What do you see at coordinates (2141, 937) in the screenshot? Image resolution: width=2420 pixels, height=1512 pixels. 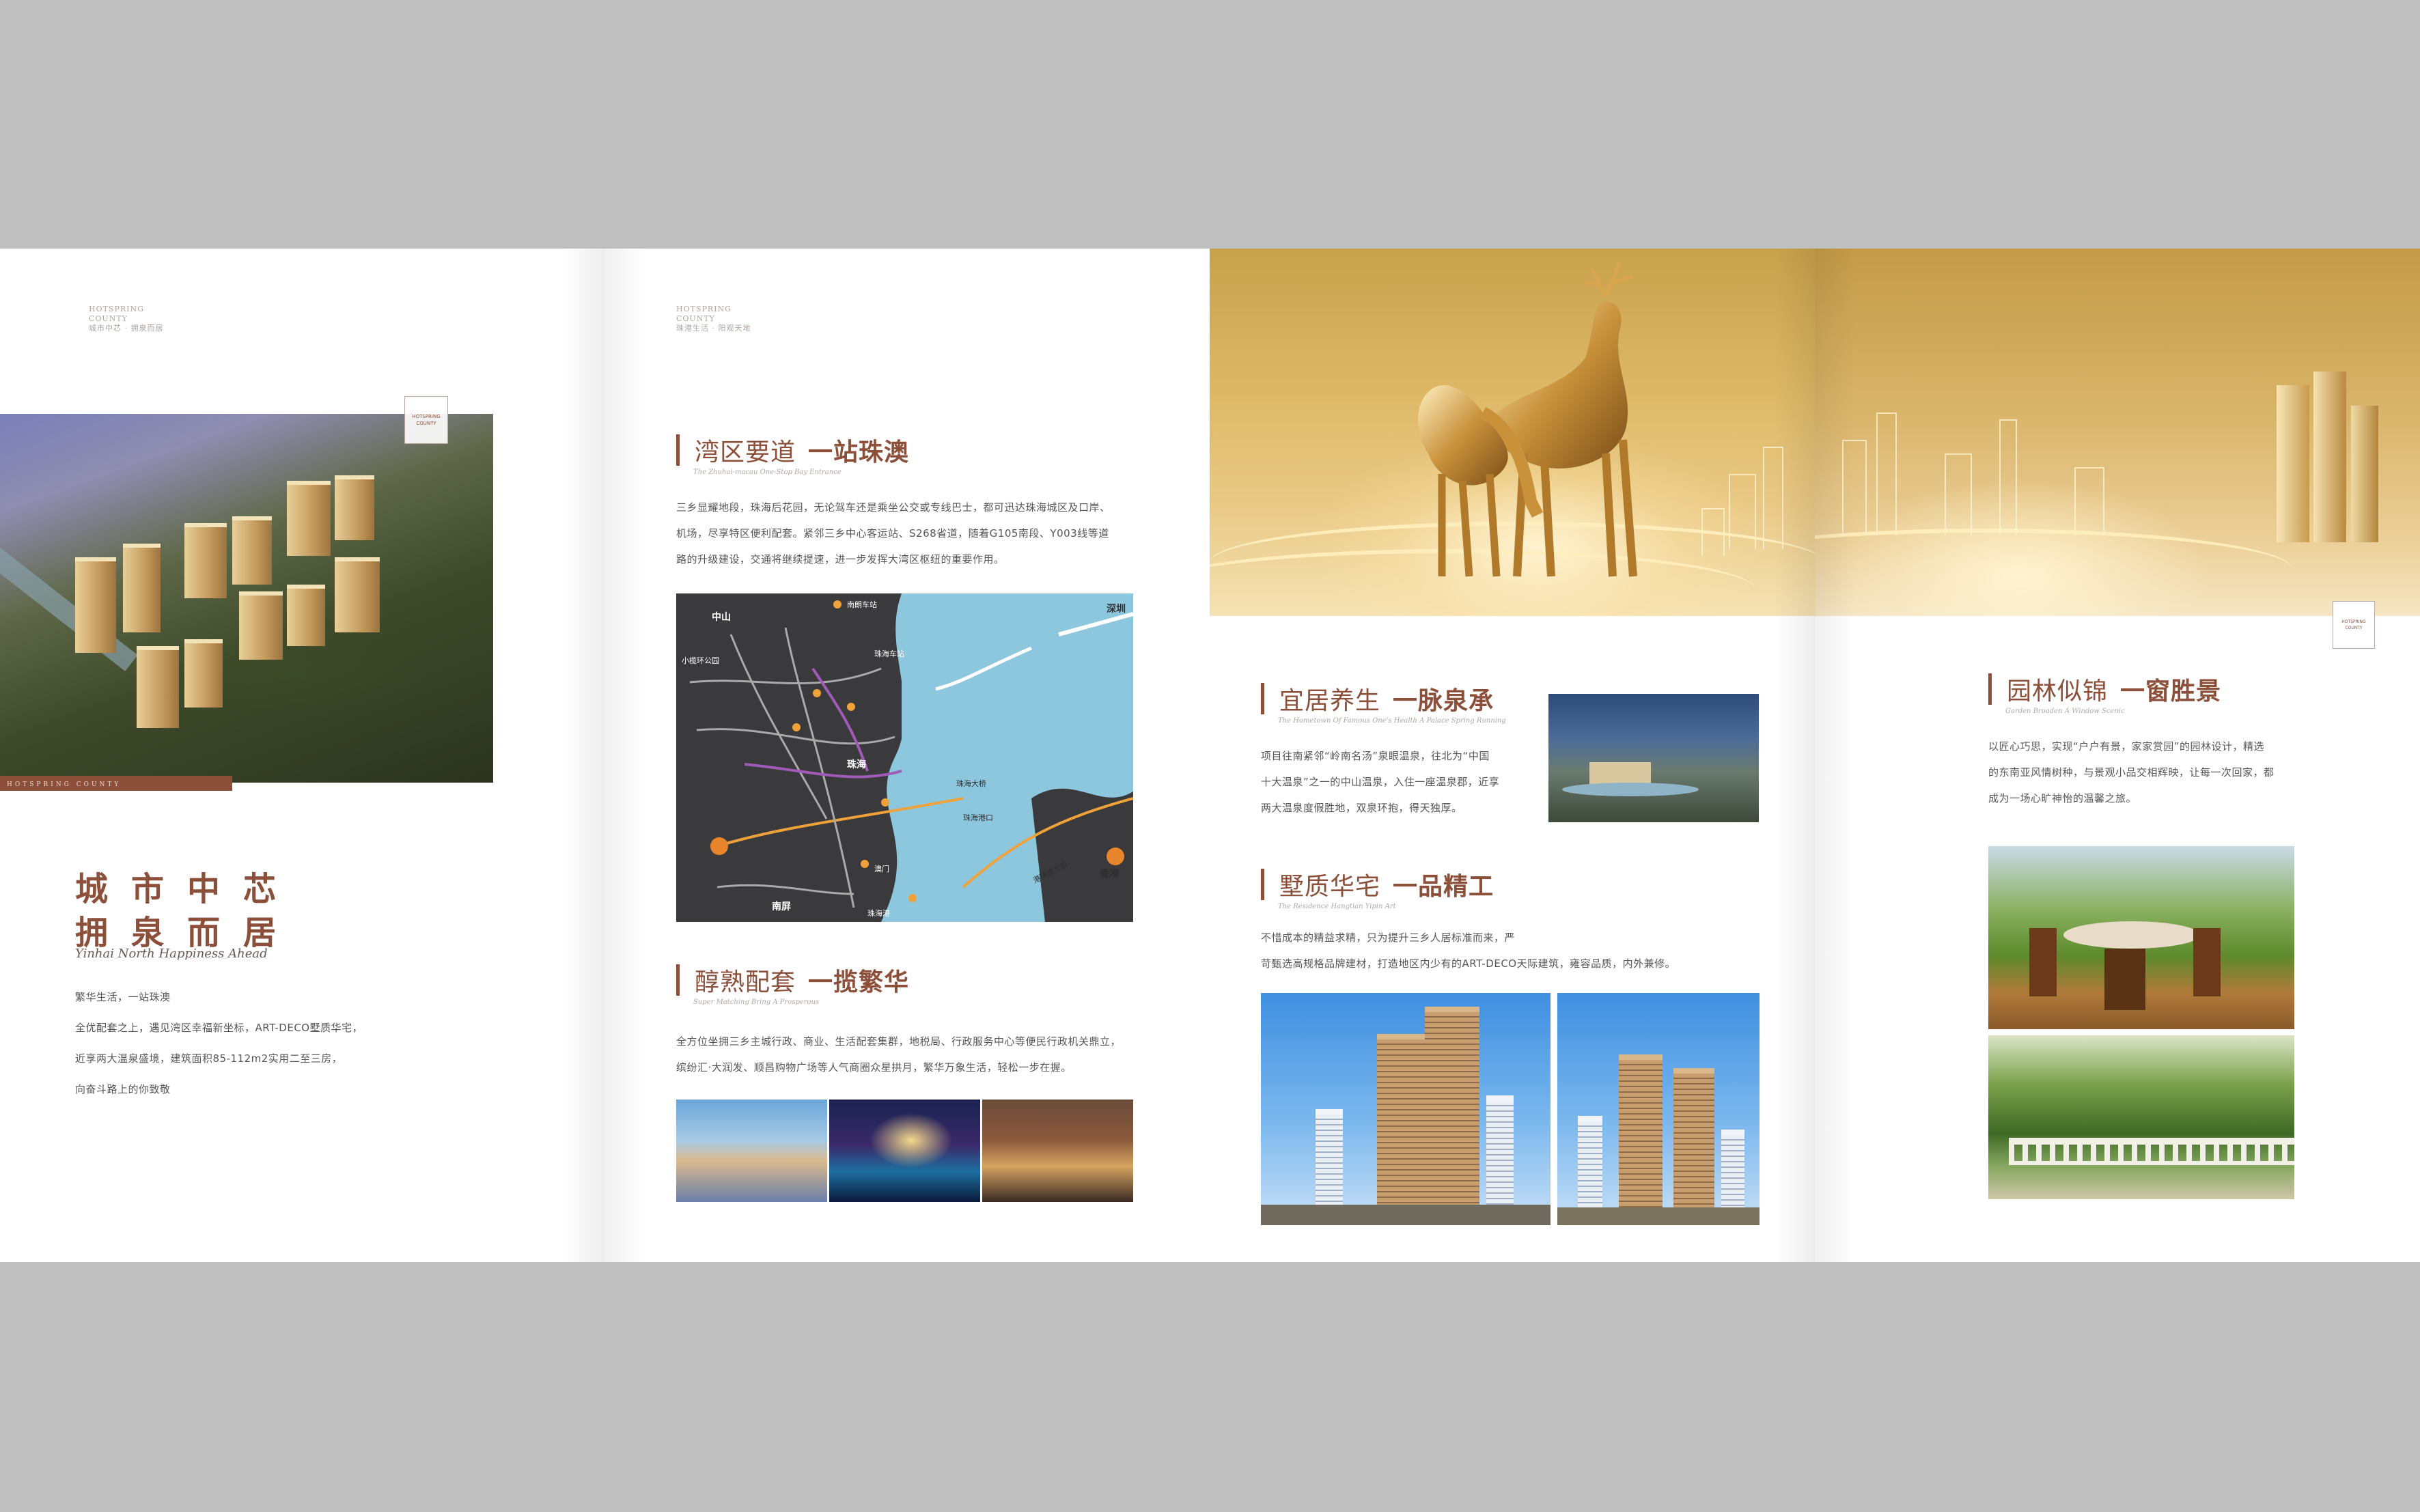 I see `garden-patio-photo` at bounding box center [2141, 937].